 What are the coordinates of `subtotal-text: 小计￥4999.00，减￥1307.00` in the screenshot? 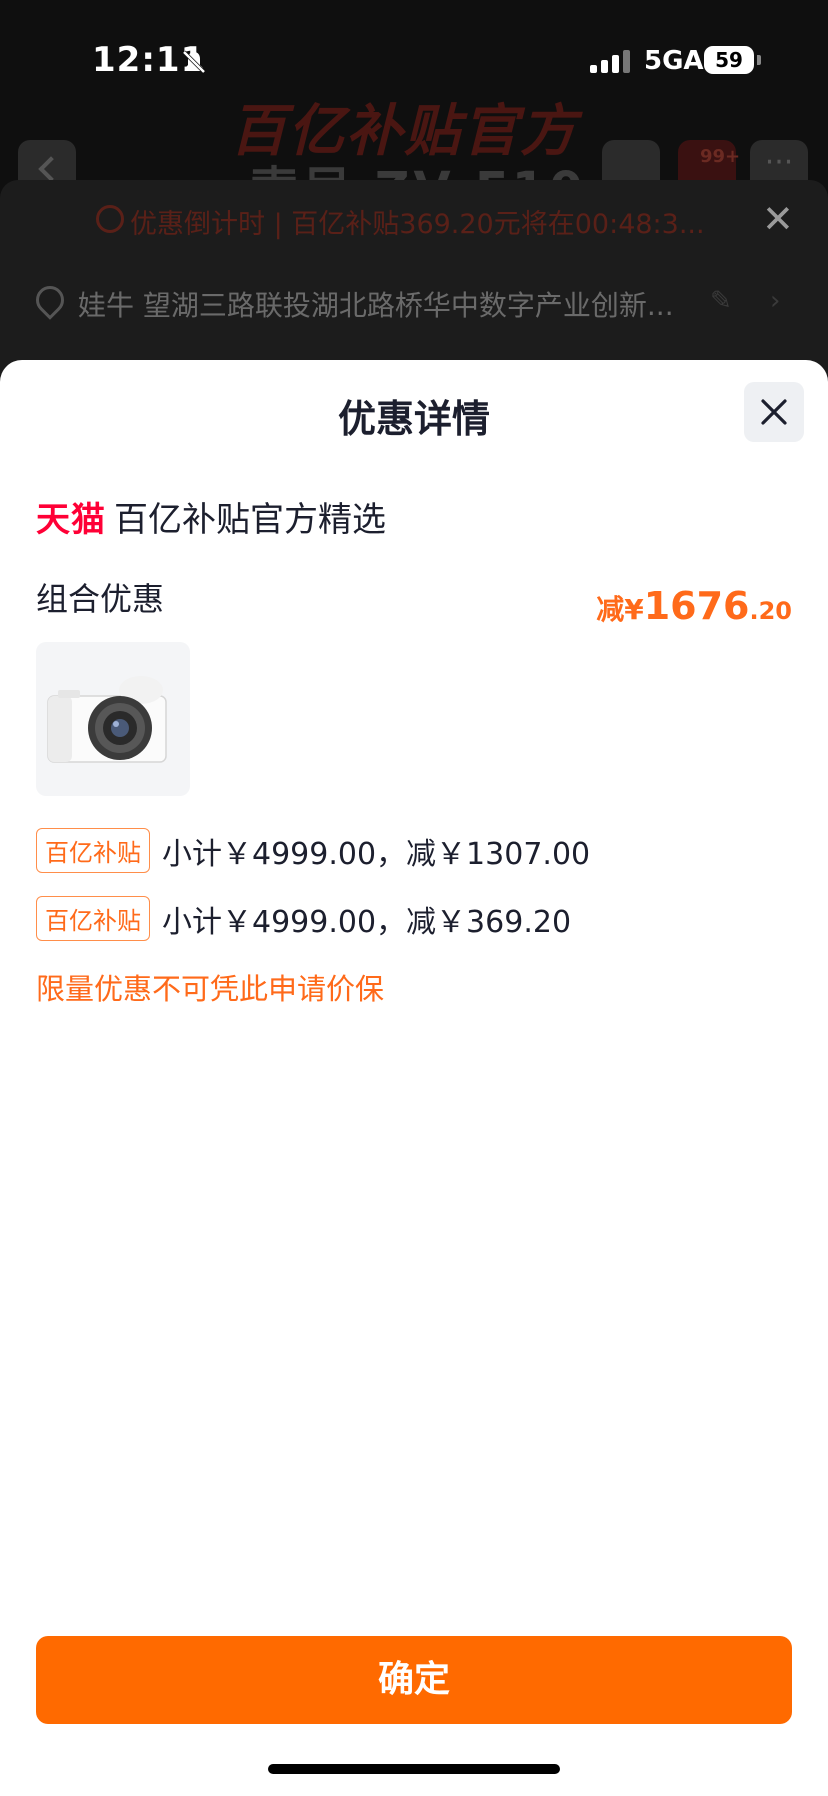 It's located at (376, 854).